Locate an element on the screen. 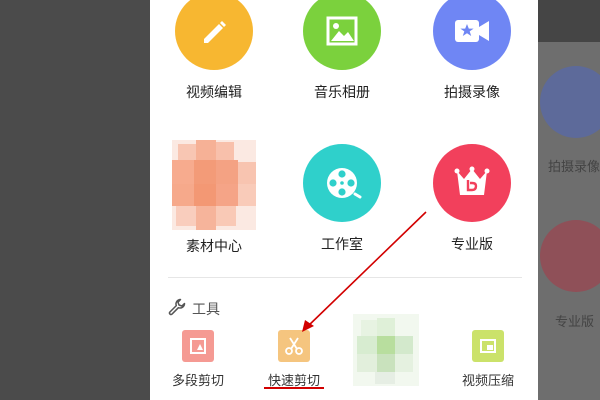  blurred-tool-icon is located at coordinates (386, 350).